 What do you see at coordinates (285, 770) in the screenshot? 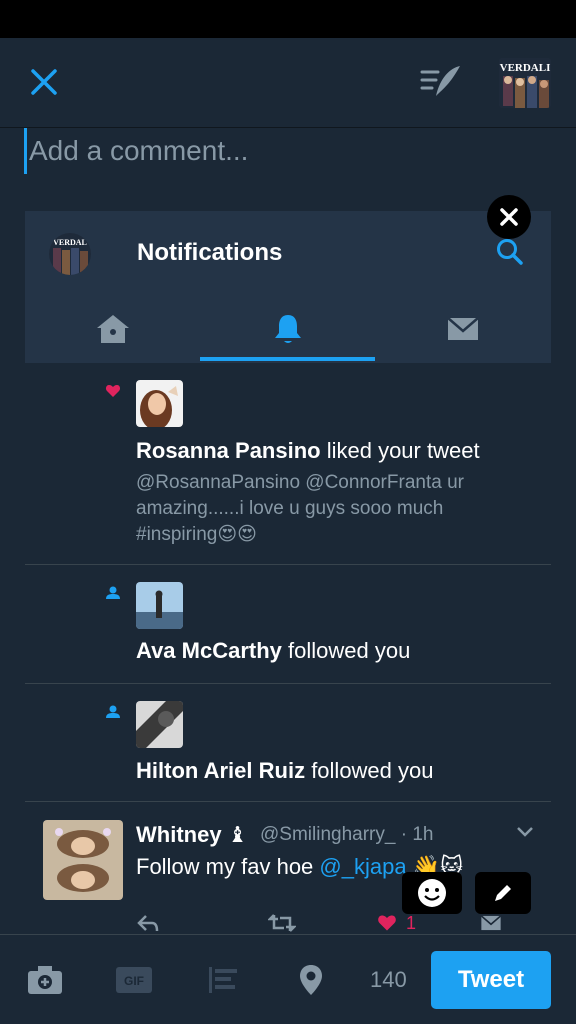
I see `notification-text: Hilton Ariel Ruiz followed you` at bounding box center [285, 770].